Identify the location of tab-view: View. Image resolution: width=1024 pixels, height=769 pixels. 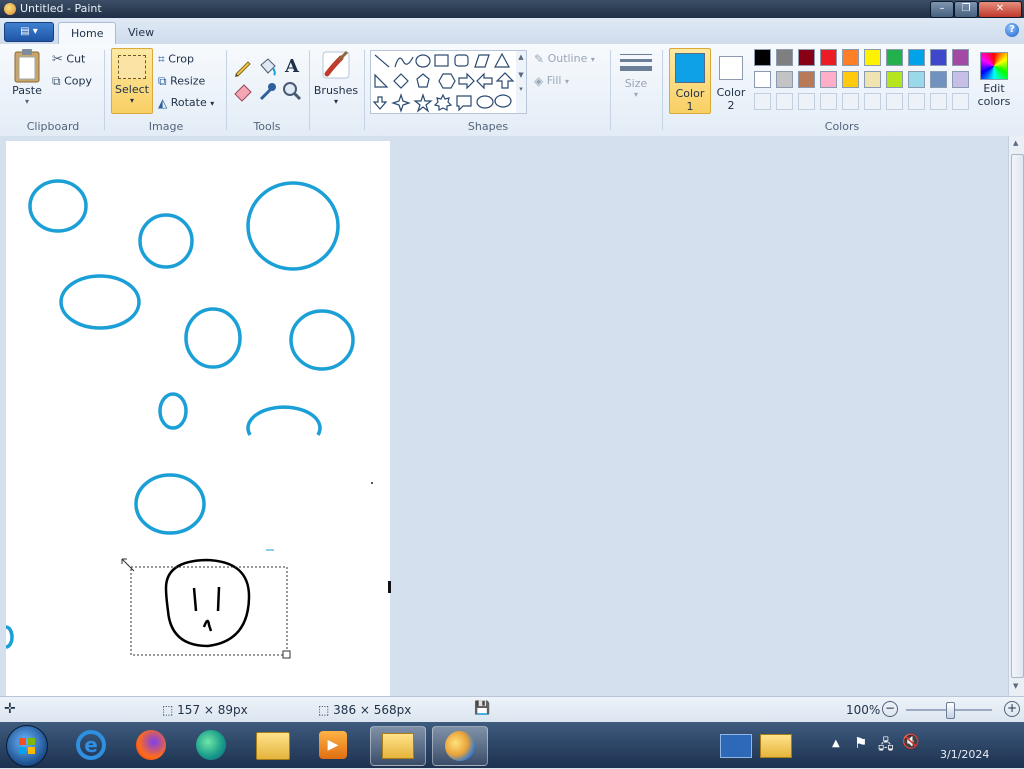
(141, 33).